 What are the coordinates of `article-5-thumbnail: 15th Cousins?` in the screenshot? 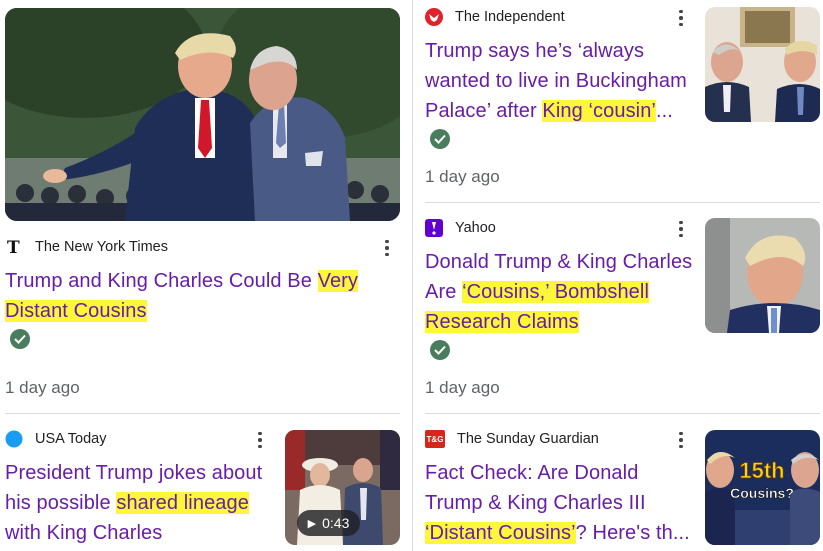 It's located at (762, 487).